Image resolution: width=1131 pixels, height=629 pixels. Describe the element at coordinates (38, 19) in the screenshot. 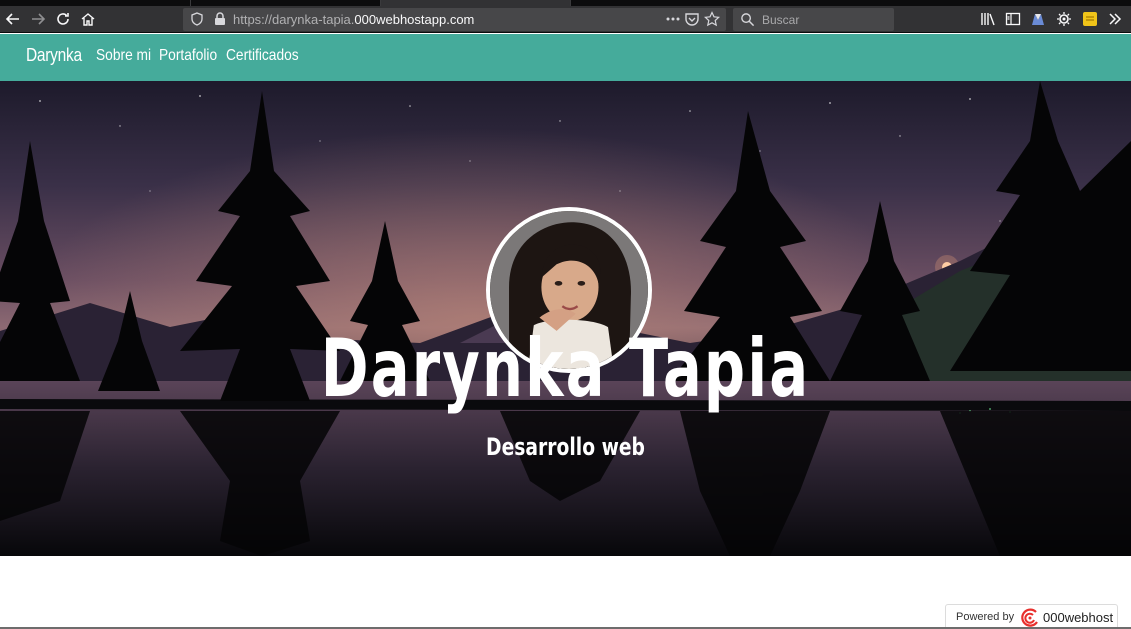

I see `forward-icon` at that location.